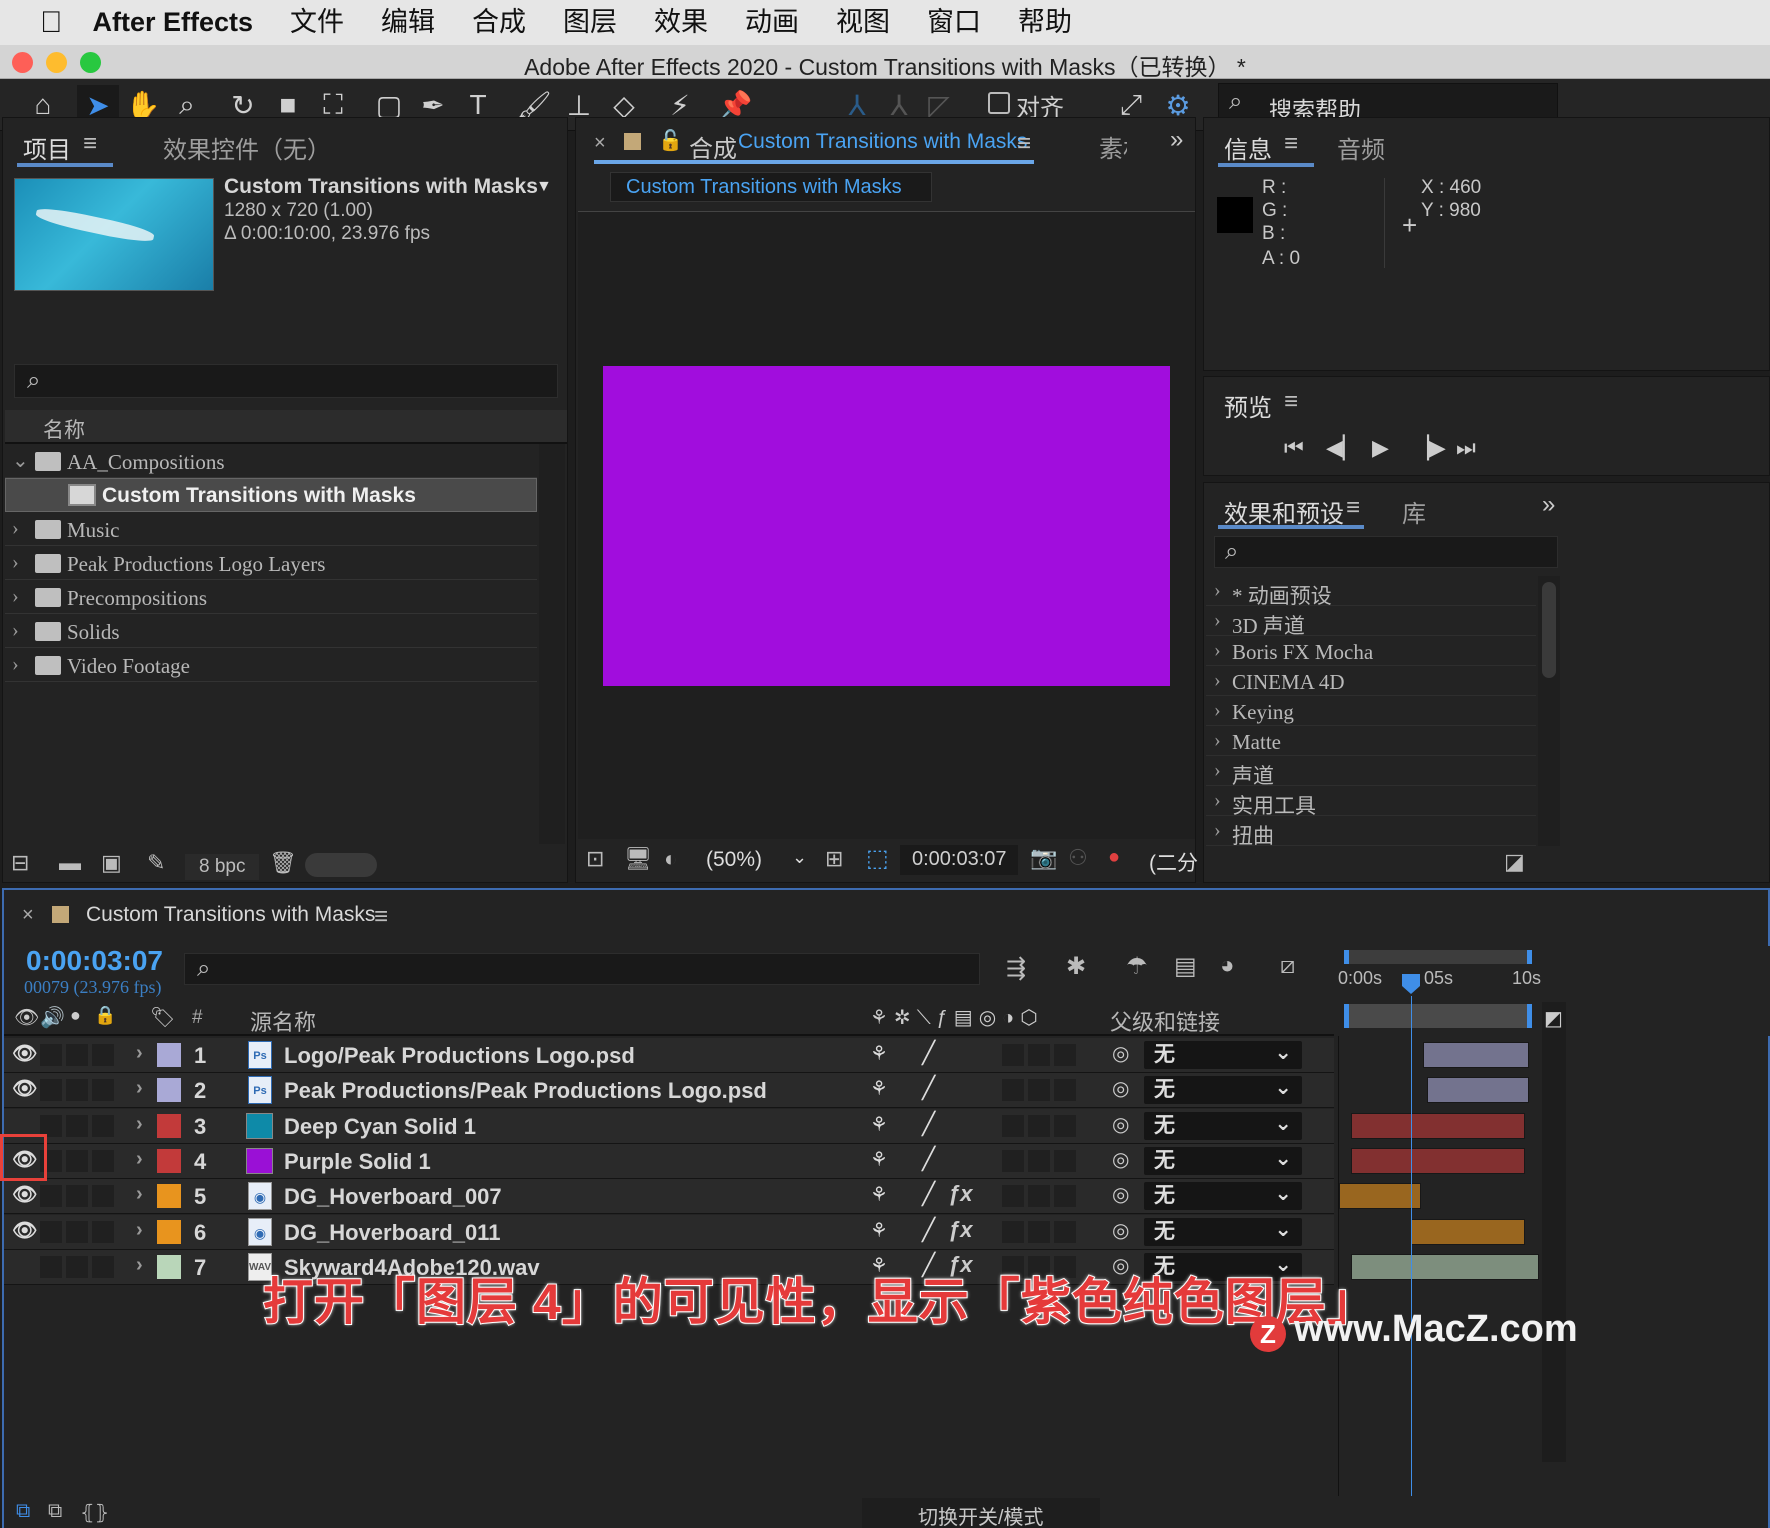 This screenshot has width=1770, height=1528. Describe the element at coordinates (90, 144) in the screenshot. I see `project-menu-icon: ≡` at that location.